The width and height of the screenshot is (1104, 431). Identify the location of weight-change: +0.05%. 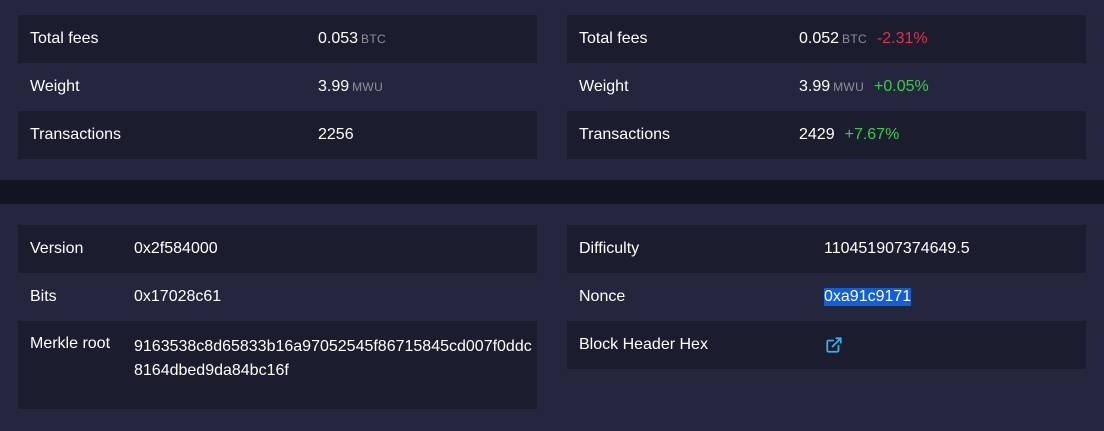
(901, 86).